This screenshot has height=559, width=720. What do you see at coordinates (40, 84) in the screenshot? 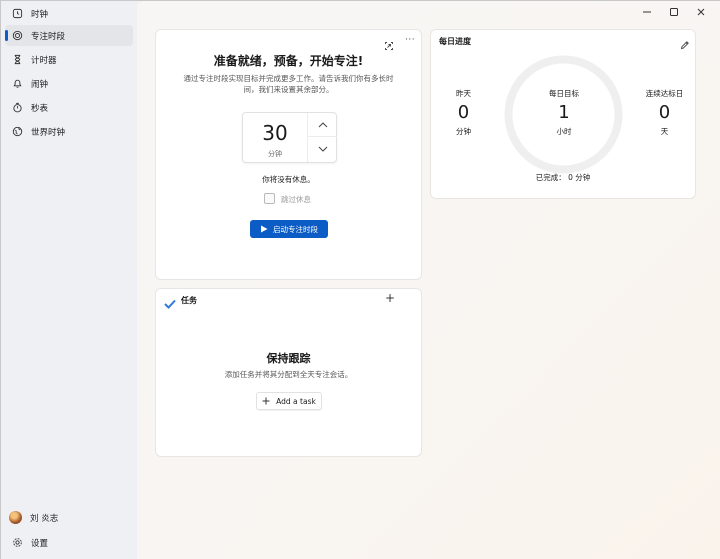
I see `sidebar-item-label: 闹钟` at bounding box center [40, 84].